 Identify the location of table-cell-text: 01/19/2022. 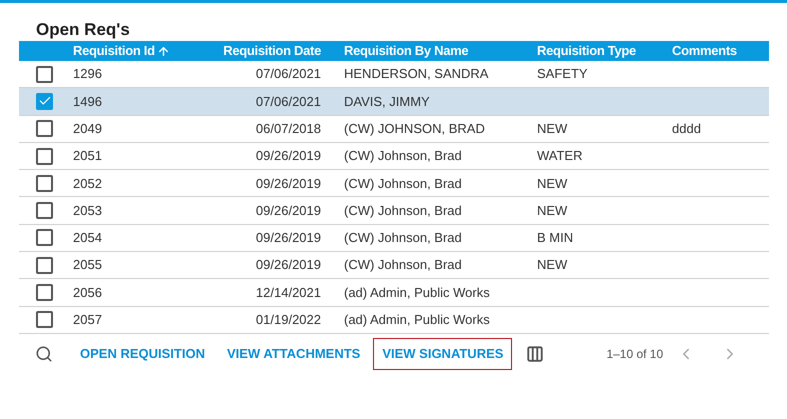
(288, 320).